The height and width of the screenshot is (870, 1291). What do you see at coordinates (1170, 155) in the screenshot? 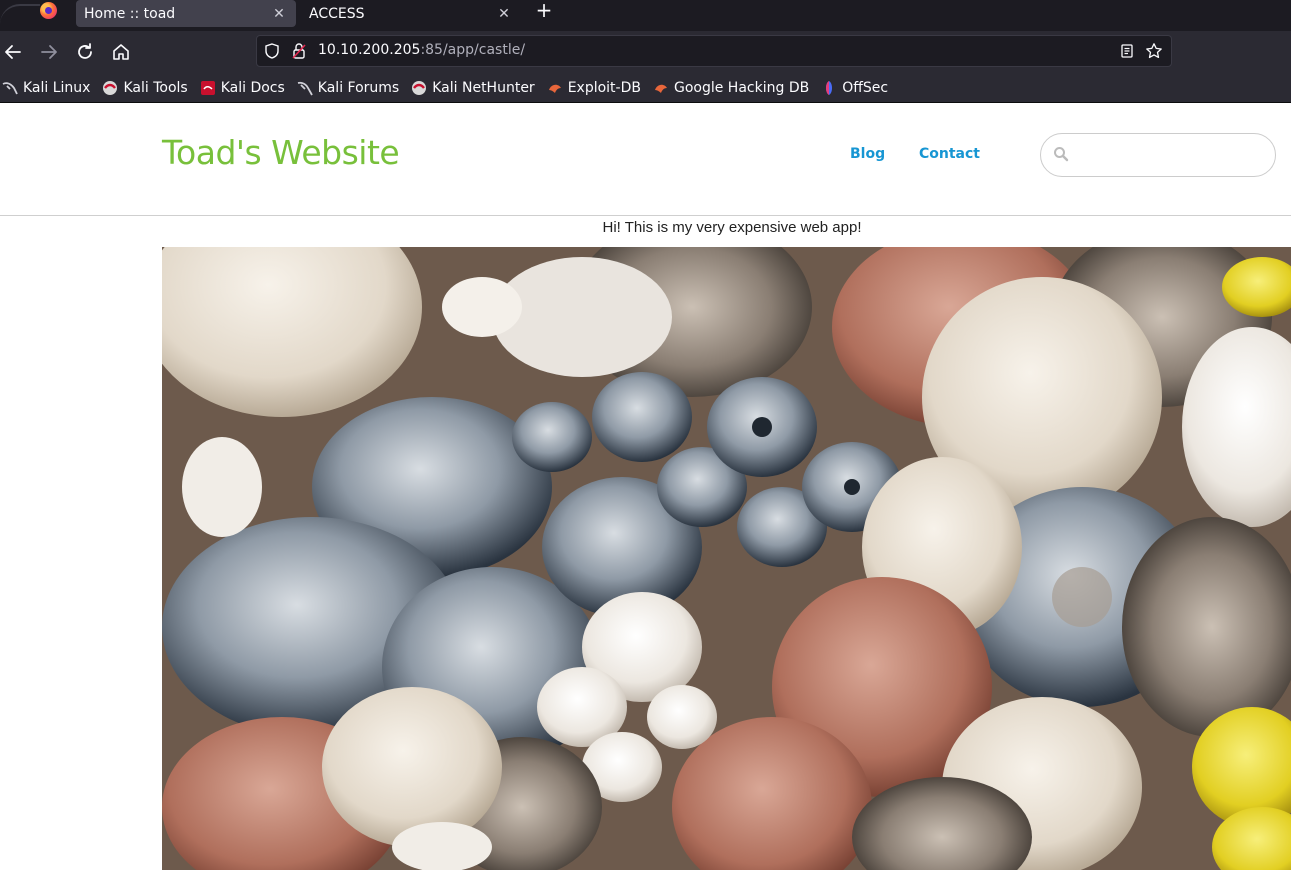
I see `search-input` at bounding box center [1170, 155].